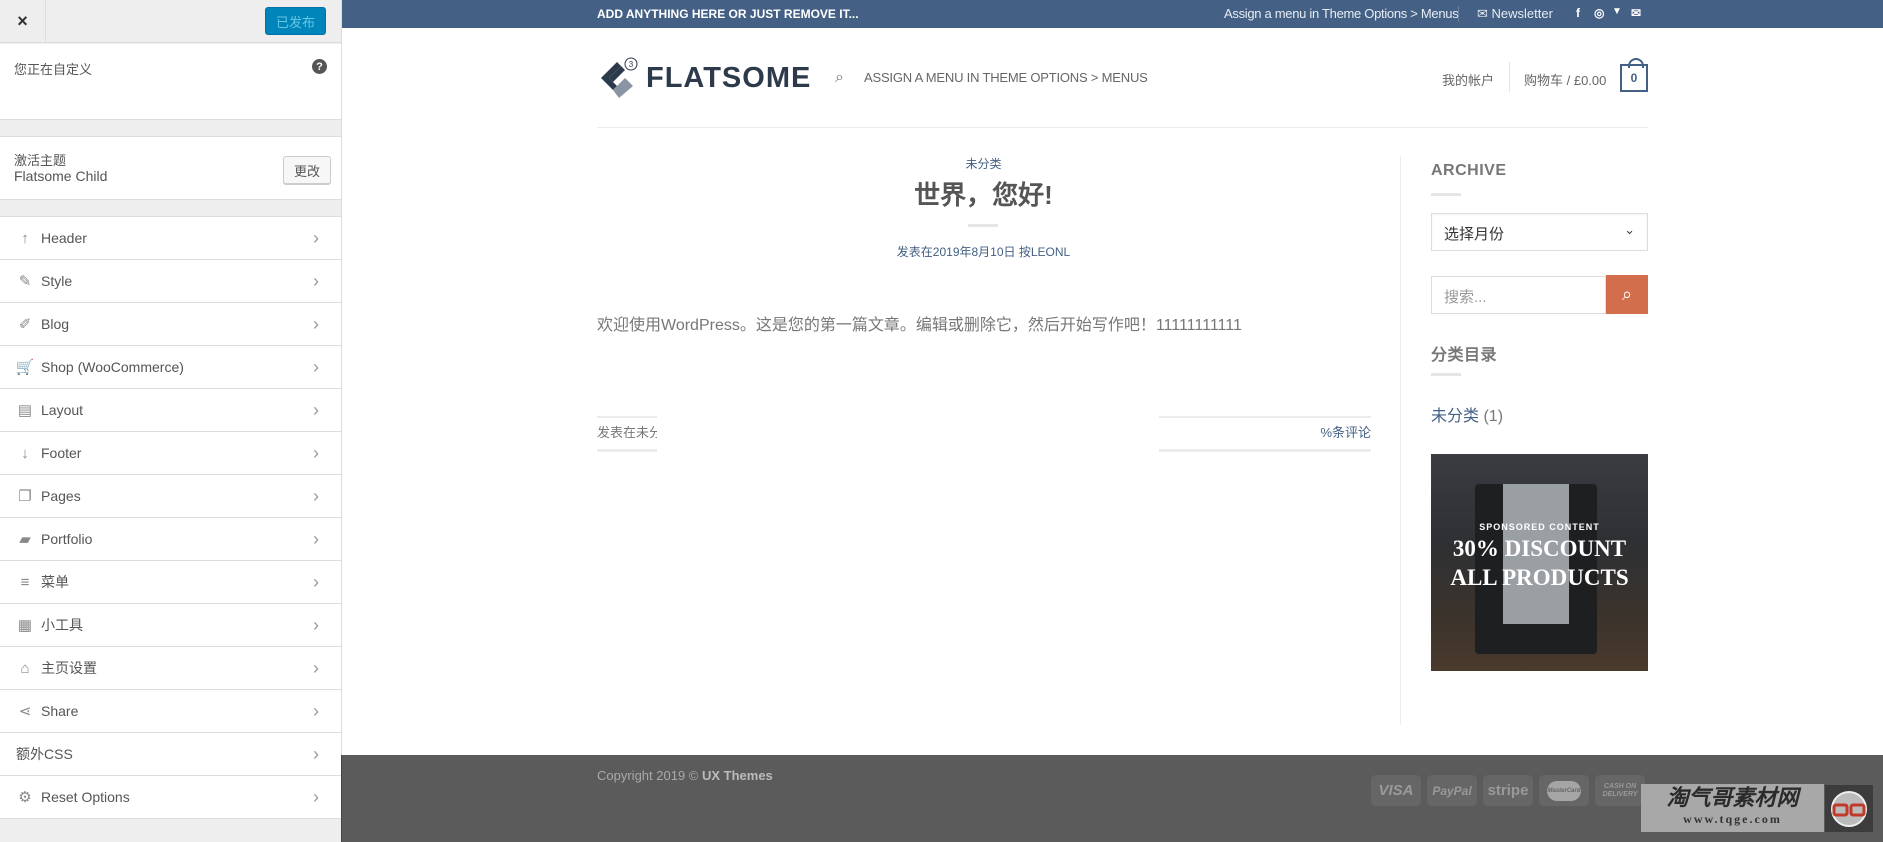 The height and width of the screenshot is (842, 1883). Describe the element at coordinates (1599, 13) in the screenshot. I see `instagram-icon: ◎` at that location.